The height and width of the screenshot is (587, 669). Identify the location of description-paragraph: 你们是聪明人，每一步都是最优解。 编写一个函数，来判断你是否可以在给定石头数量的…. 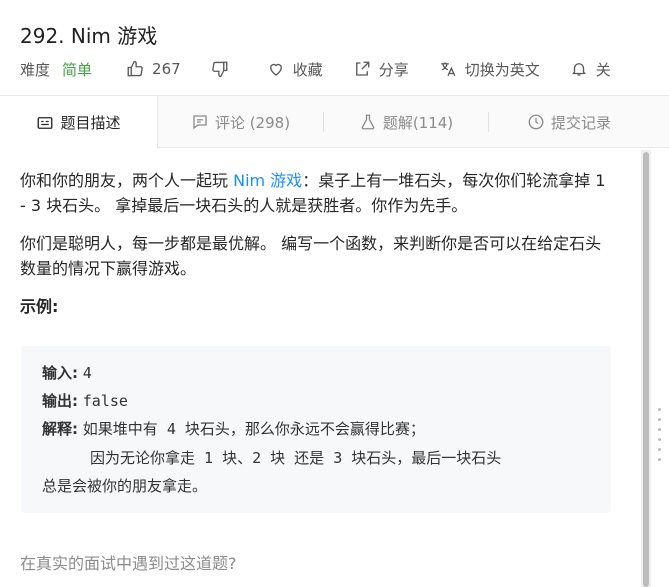
(311, 256).